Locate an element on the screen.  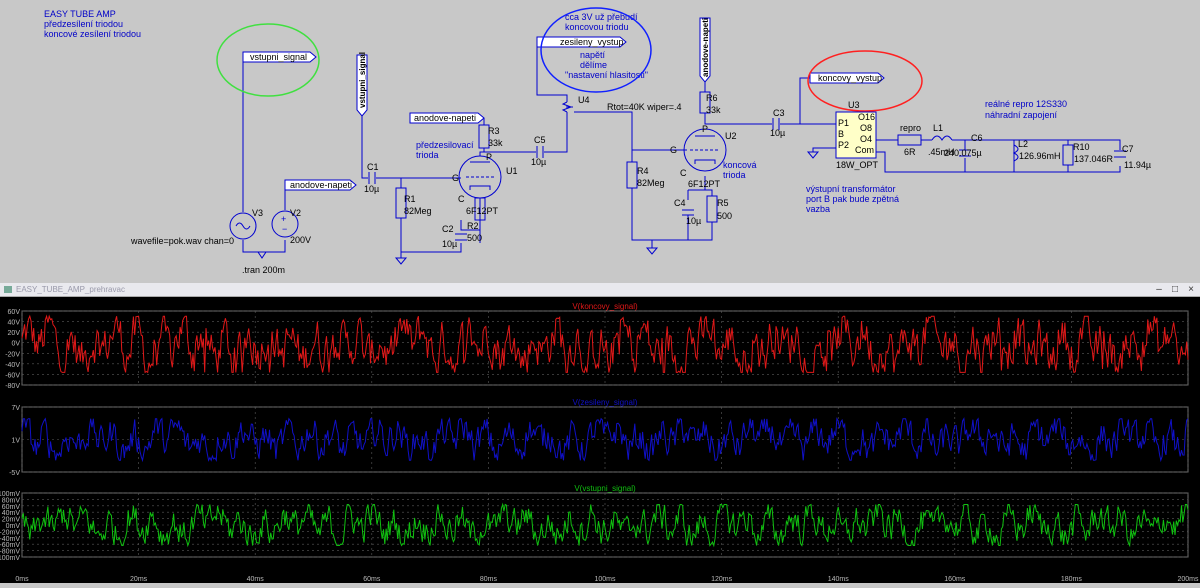
net-label-koncovy-vystup: koncovy_vystup is located at coordinates (847, 78).